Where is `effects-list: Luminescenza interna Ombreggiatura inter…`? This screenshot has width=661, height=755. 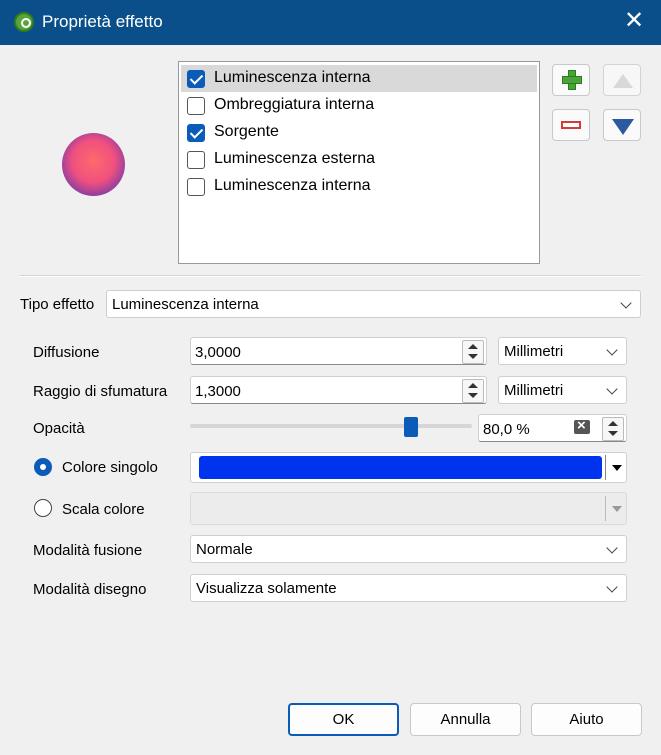
effects-list: Luminescenza interna Ombreggiatura inter… is located at coordinates (359, 162).